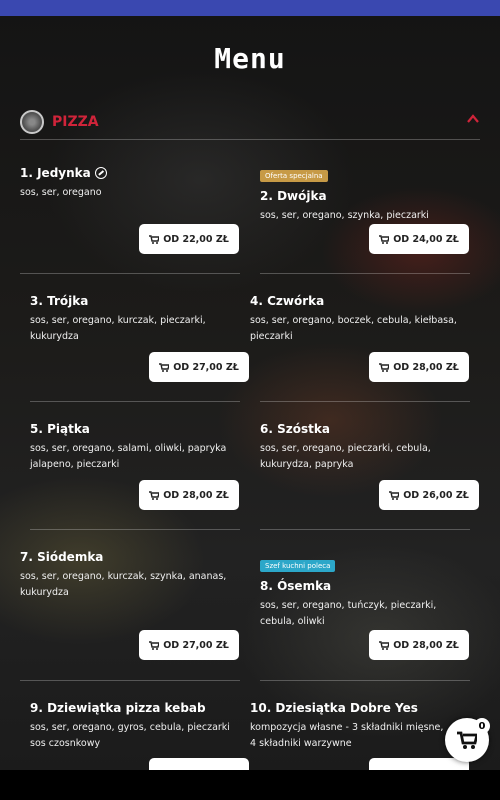  Describe the element at coordinates (60, 429) in the screenshot. I see `item-name: 5. Piątka` at that location.